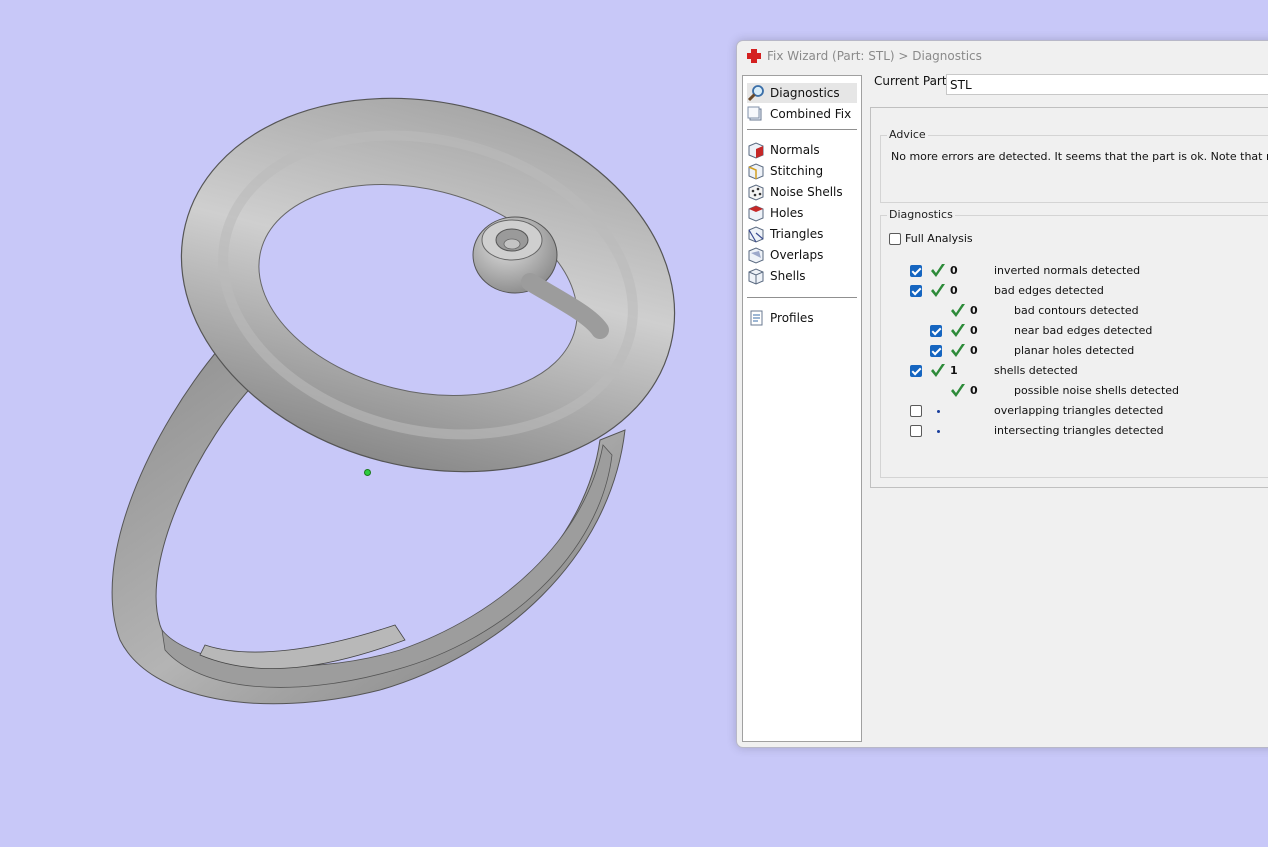  I want to click on full-analysis-row: Full Analysis, so click(931, 238).